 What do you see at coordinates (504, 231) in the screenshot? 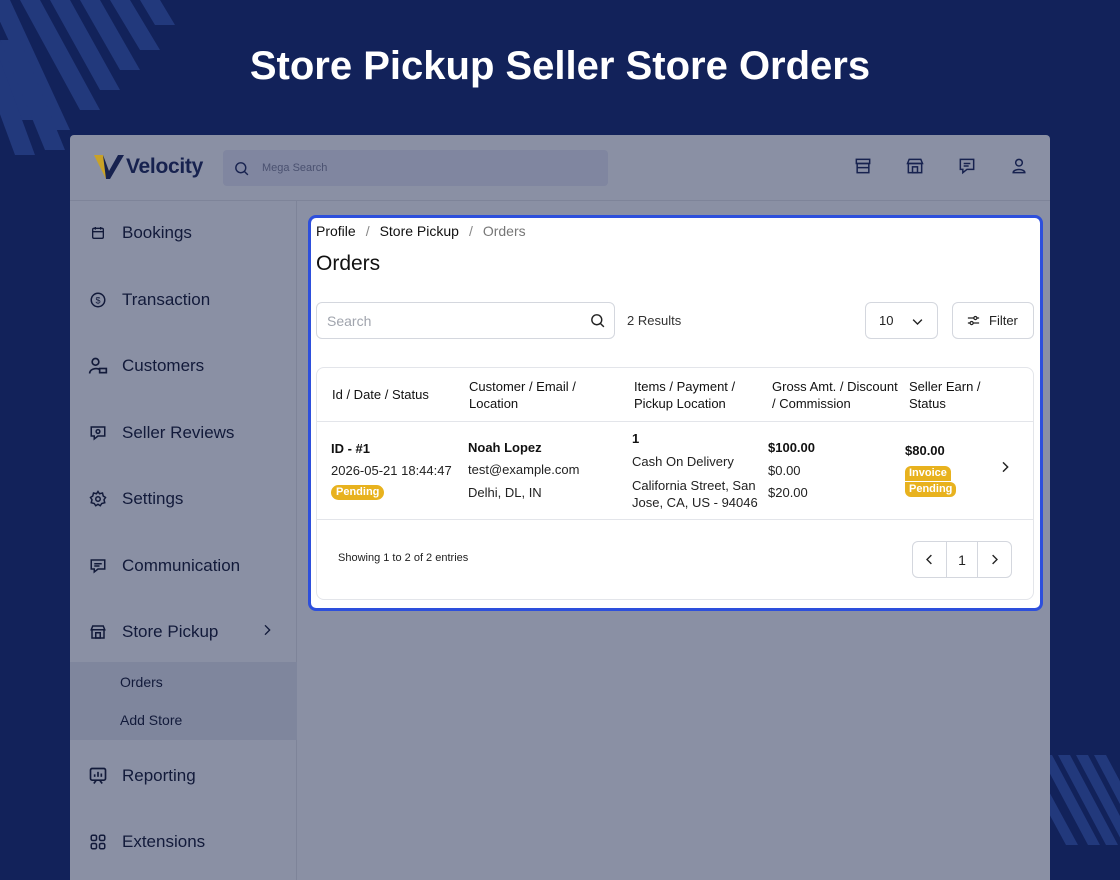
I see `breadcrumb-orders: Orders` at bounding box center [504, 231].